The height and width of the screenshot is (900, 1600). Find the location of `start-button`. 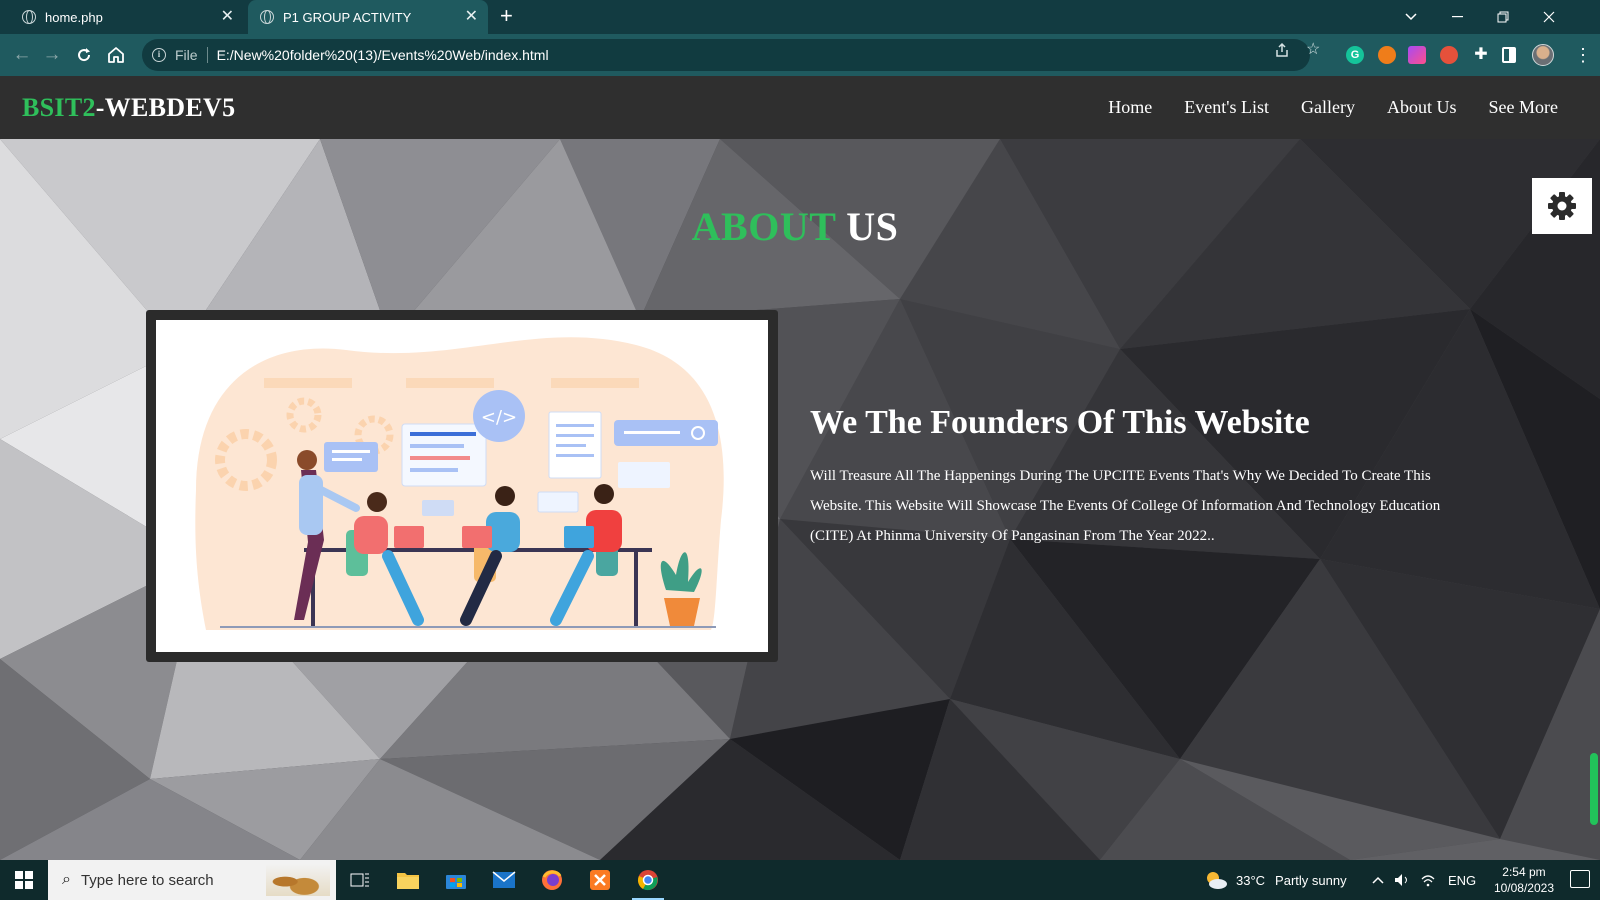

start-button is located at coordinates (24, 880).